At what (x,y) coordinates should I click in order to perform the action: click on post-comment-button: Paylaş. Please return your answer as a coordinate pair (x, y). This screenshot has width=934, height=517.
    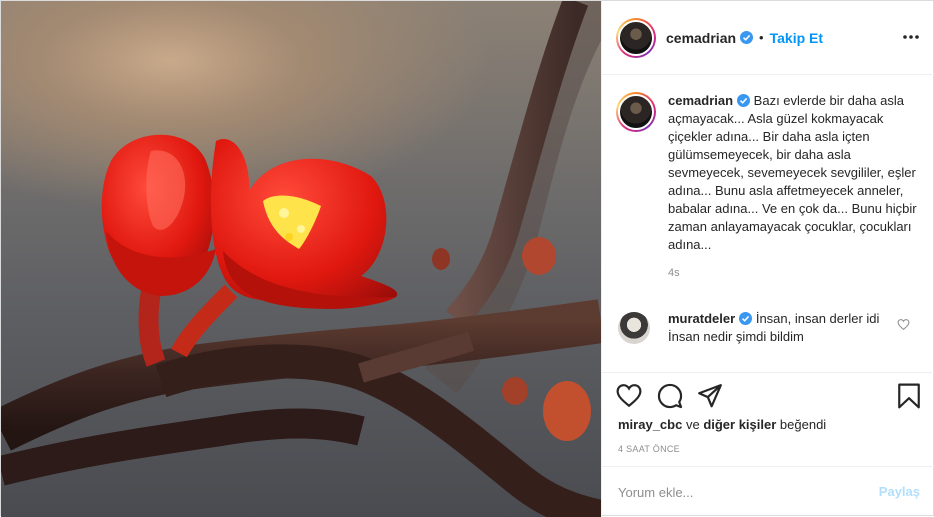
    Looking at the image, I should click on (899, 491).